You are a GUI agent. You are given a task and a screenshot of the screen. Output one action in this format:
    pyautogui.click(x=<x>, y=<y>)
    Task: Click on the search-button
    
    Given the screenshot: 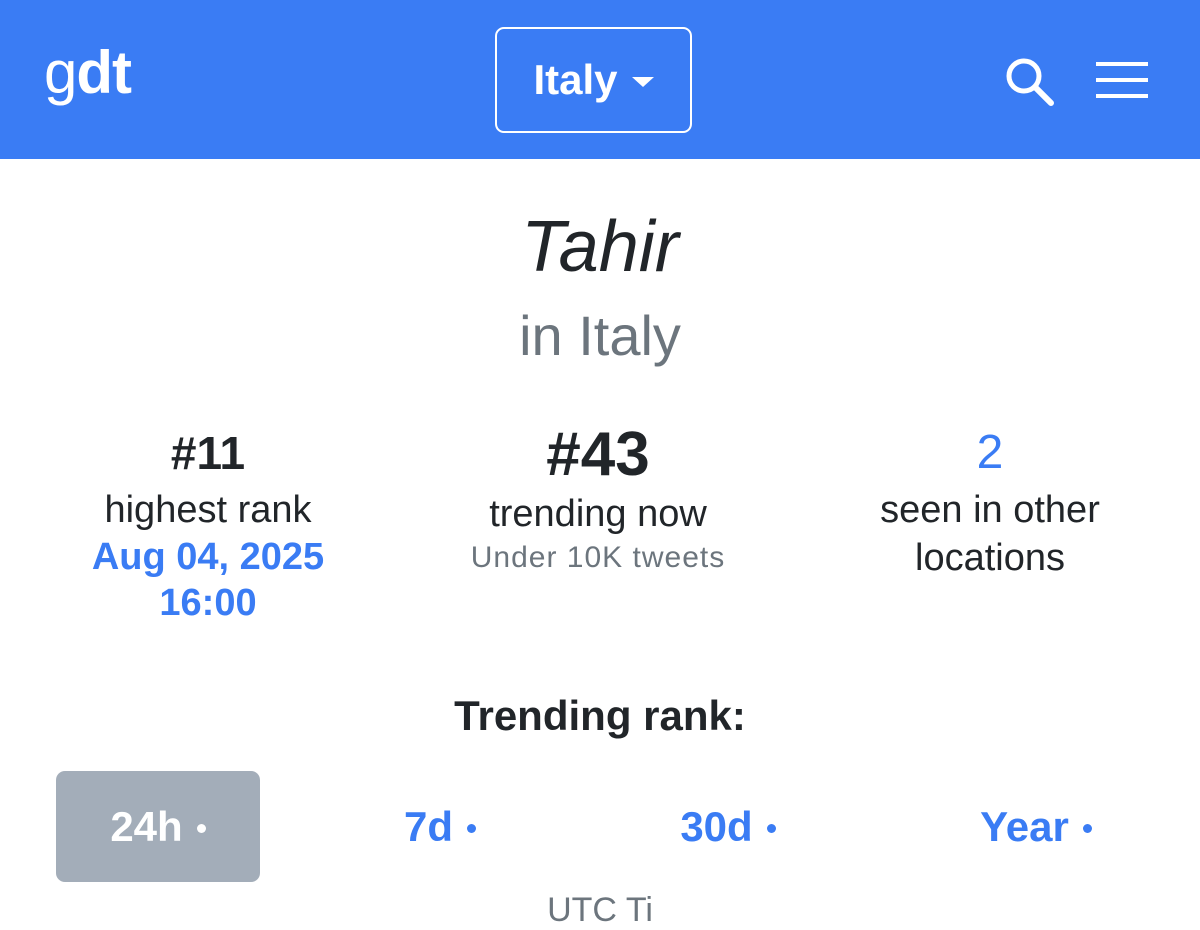 What is the action you would take?
    pyautogui.click(x=1031, y=81)
    